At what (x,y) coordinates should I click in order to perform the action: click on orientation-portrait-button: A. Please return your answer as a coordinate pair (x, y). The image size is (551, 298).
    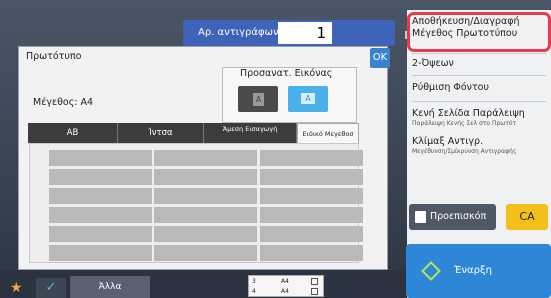
    Looking at the image, I should click on (258, 99).